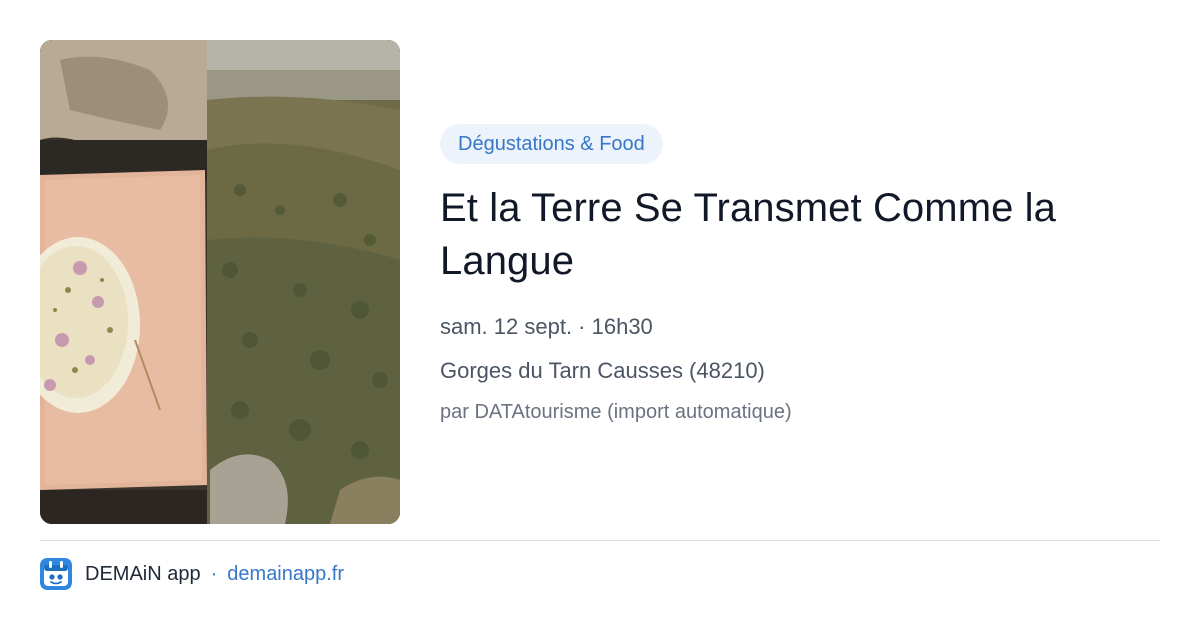 Image resolution: width=1200 pixels, height=630 pixels. I want to click on app-website-link: demainapp.fr, so click(285, 574).